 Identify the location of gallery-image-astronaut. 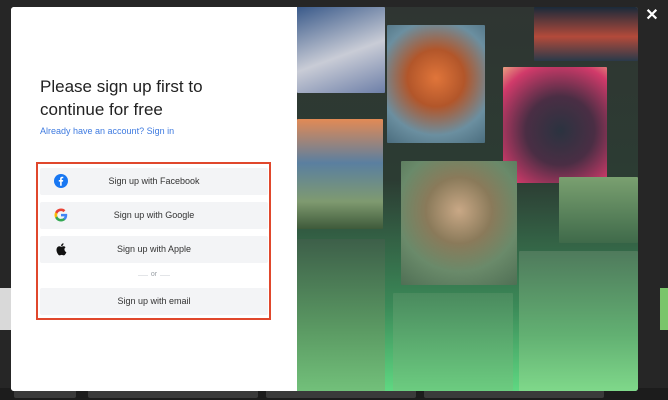
(341, 50).